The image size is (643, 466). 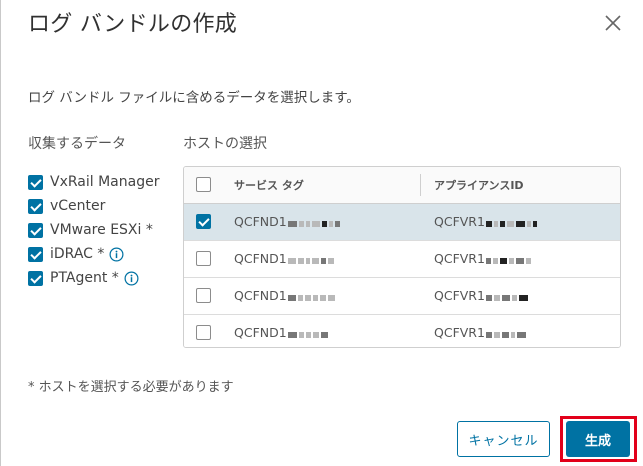 What do you see at coordinates (0, 233) in the screenshot?
I see `dialog-left-border` at bounding box center [0, 233].